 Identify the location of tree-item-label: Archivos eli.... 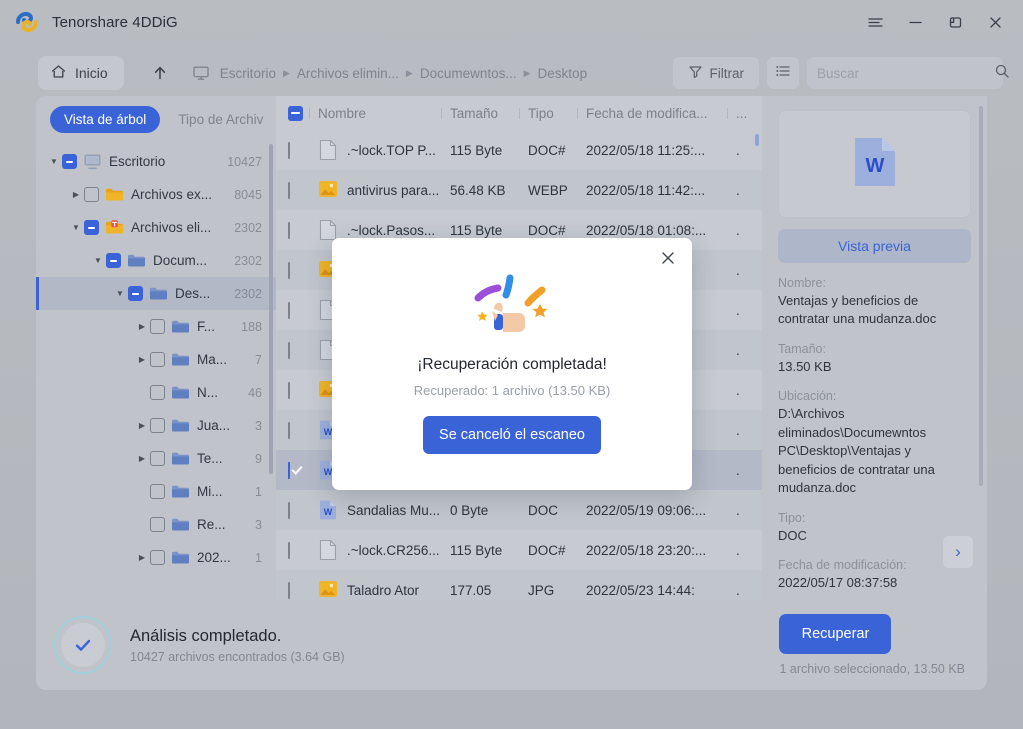
(171, 227).